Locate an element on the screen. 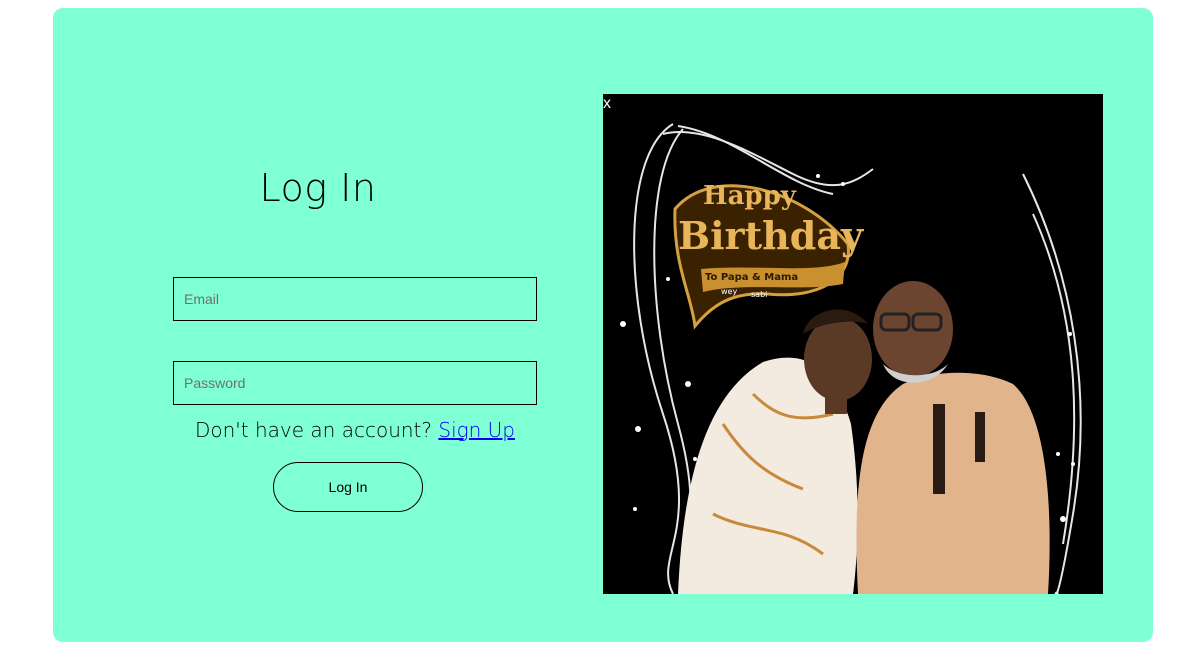  signup-link: Sign Up is located at coordinates (476, 430).